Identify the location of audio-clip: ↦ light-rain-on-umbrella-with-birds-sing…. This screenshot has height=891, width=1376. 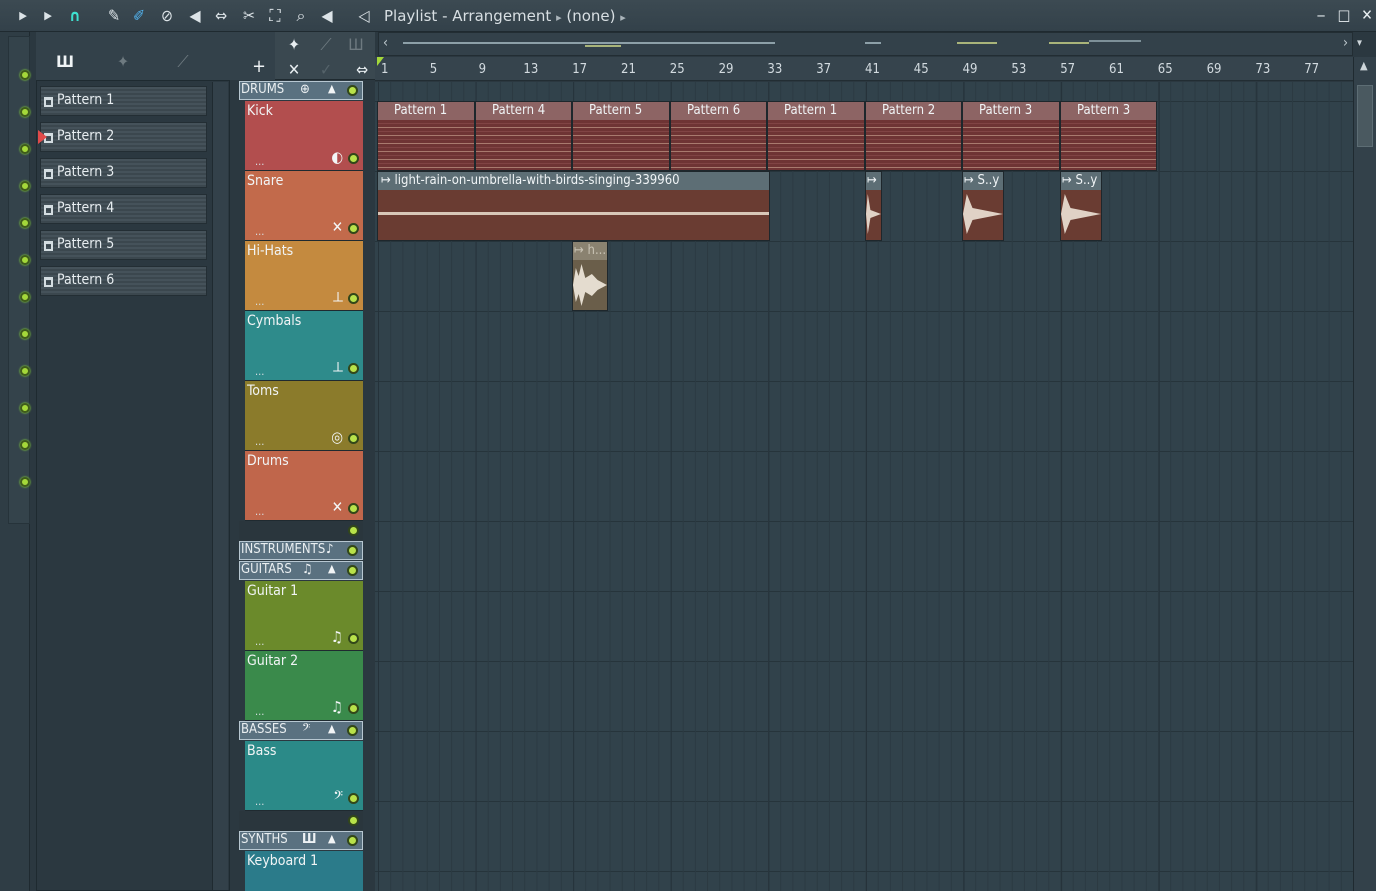
(573, 206).